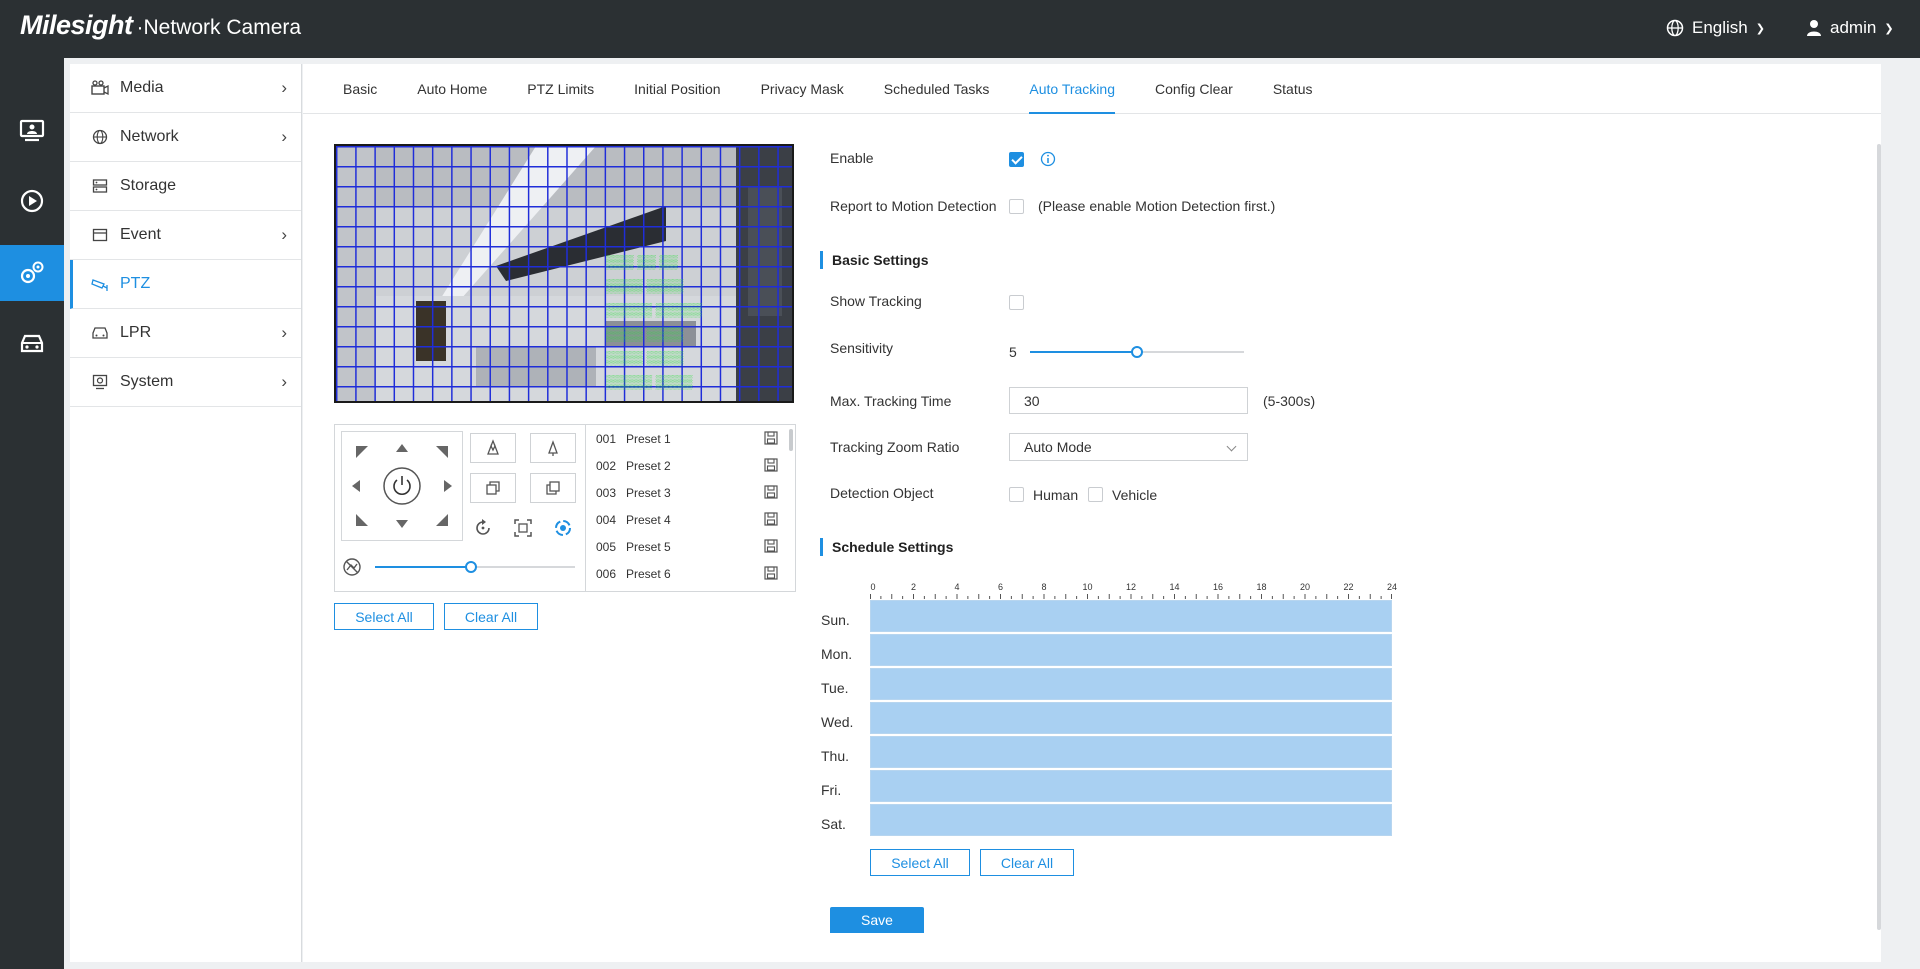  Describe the element at coordinates (1016, 302) in the screenshot. I see `show-tracking-checkbox` at that location.